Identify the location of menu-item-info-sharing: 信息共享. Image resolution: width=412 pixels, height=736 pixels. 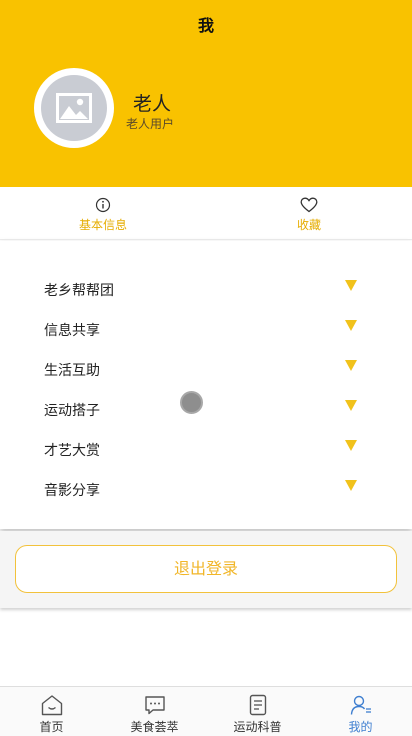
(206, 330).